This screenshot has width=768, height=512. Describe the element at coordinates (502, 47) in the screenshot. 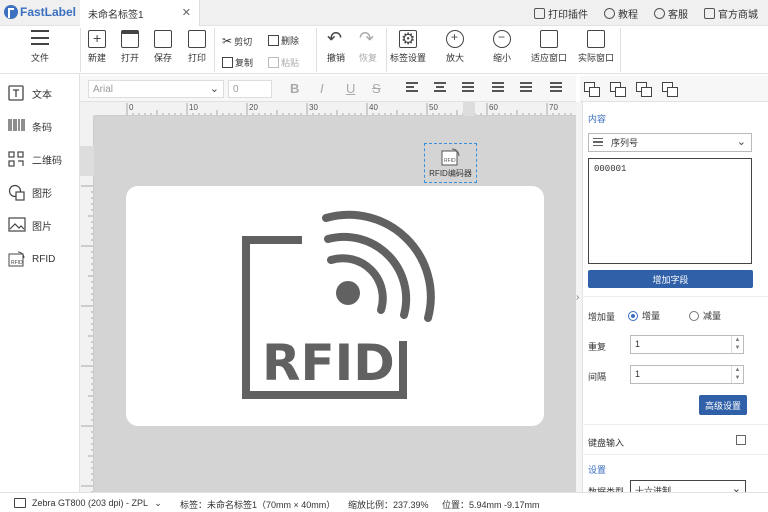

I see `zoom-out-button: 缩小` at that location.